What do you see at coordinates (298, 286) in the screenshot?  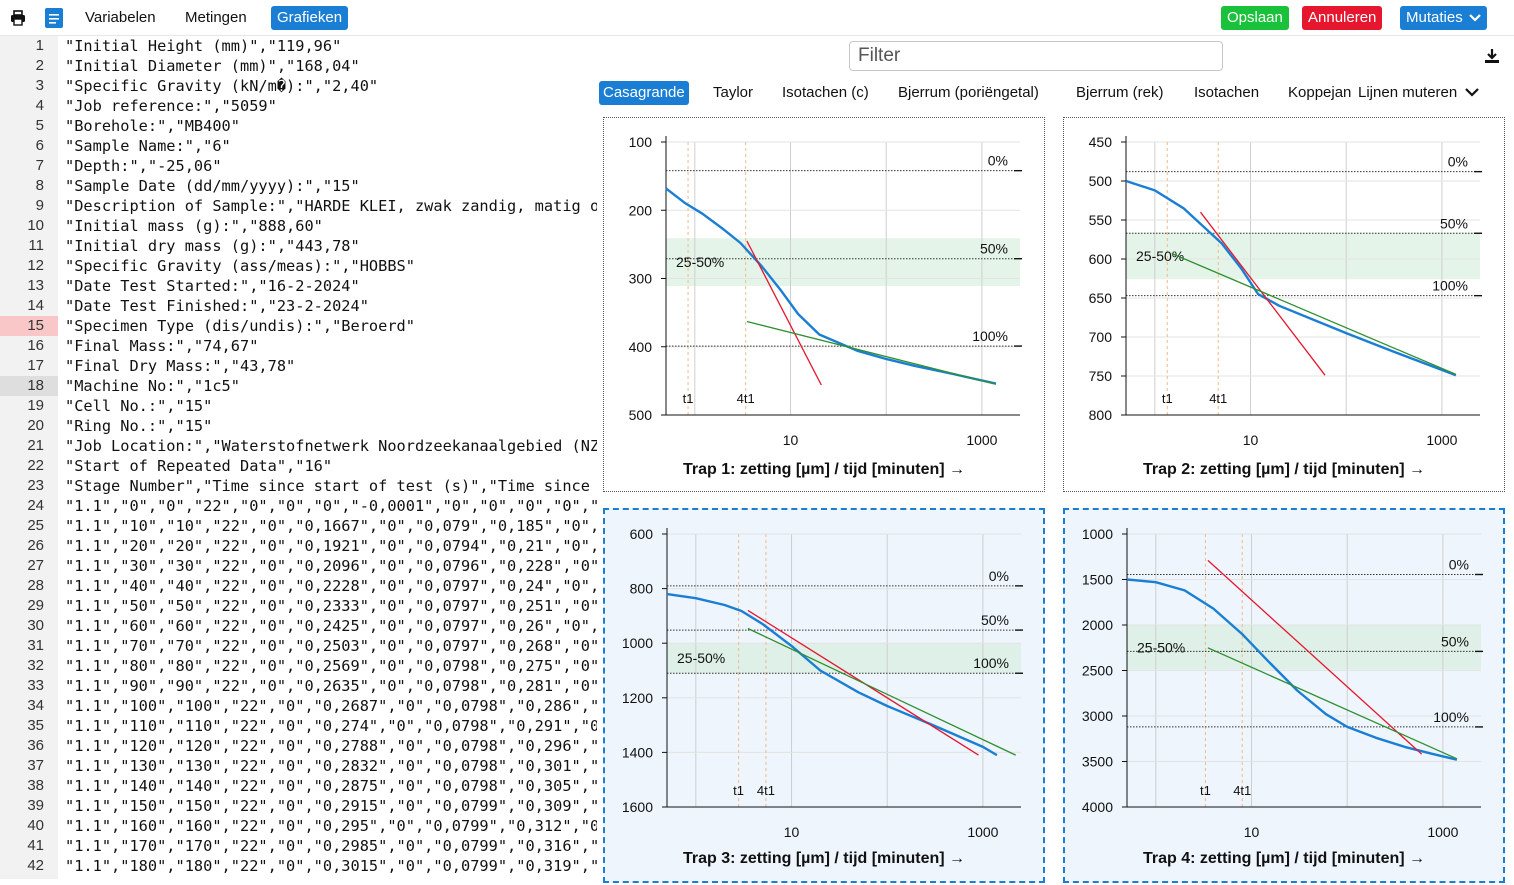 I see `code-line: 13 "Date Test Started:","16-2-2024"` at bounding box center [298, 286].